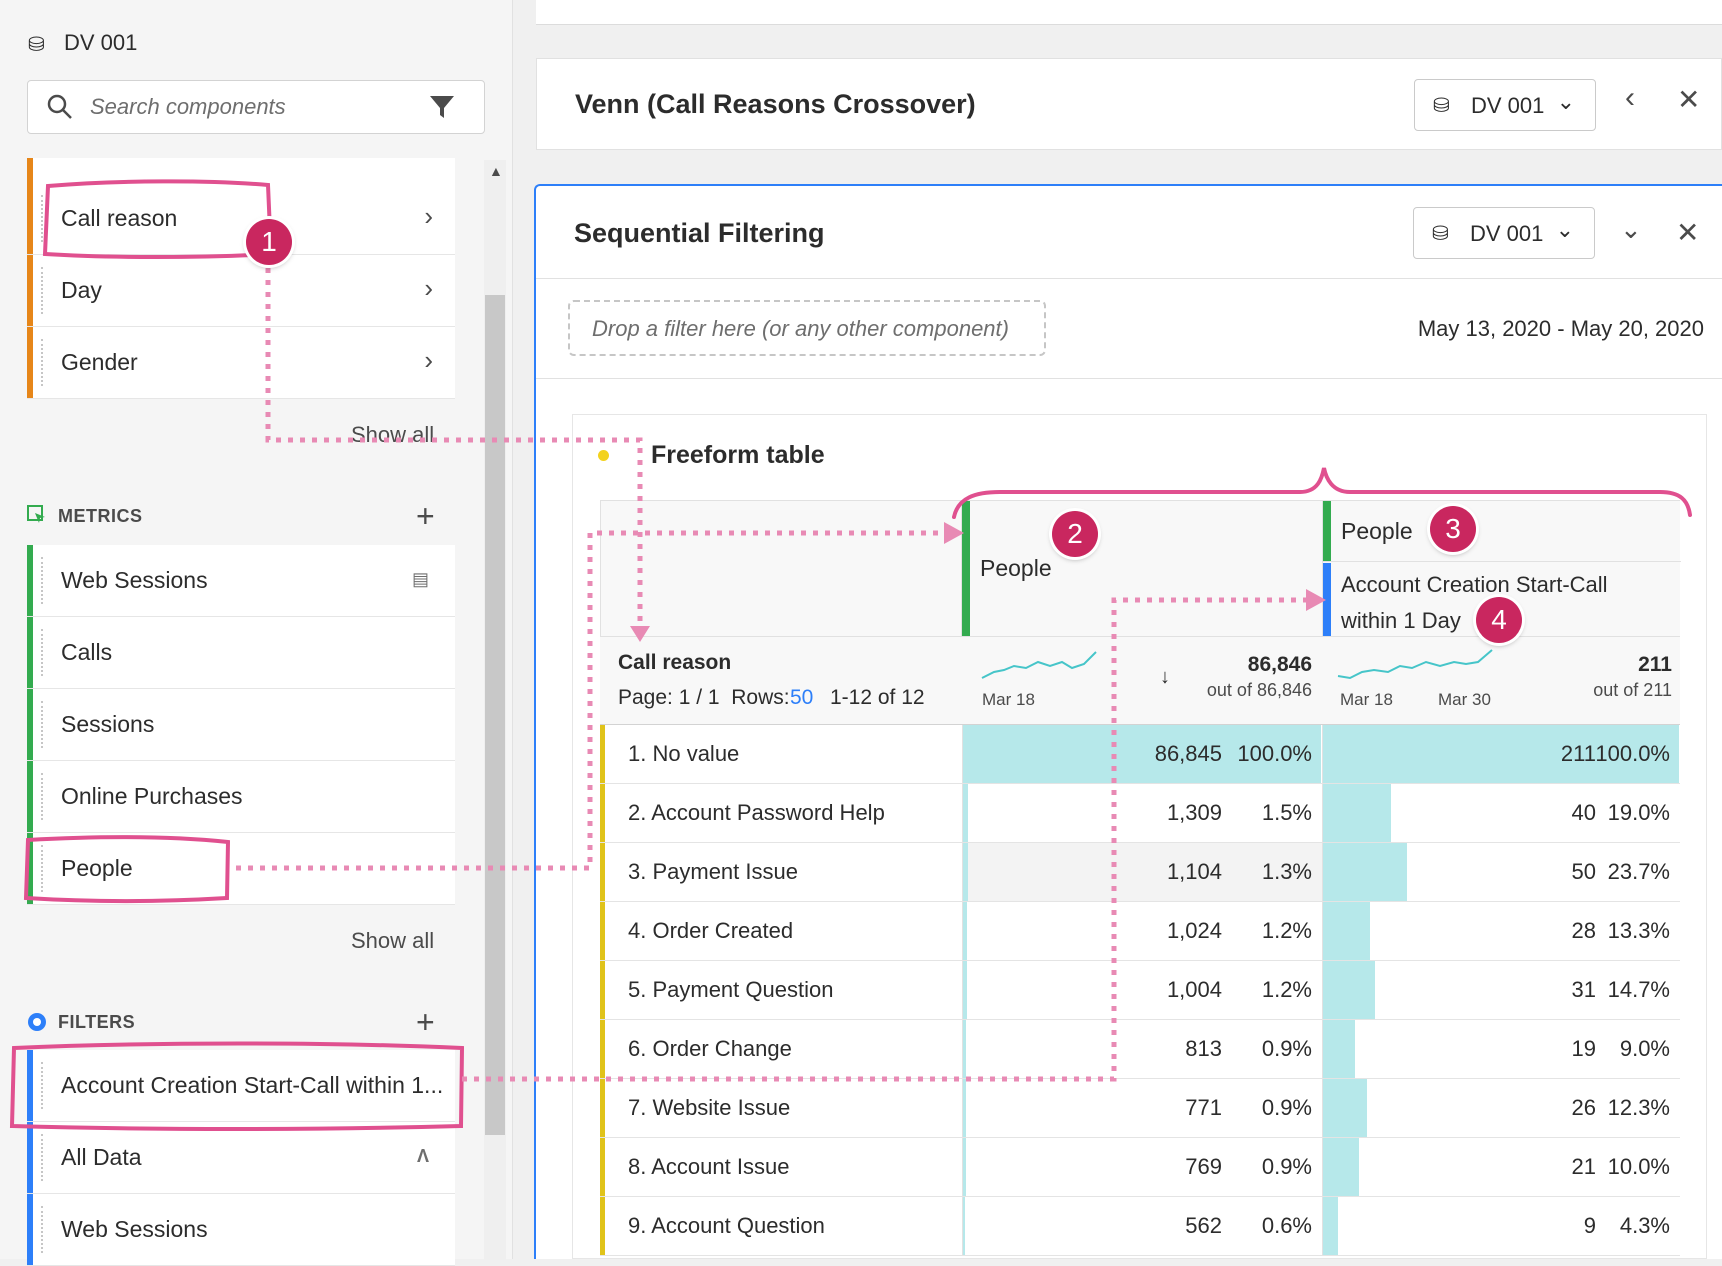 This screenshot has width=1722, height=1266. What do you see at coordinates (1140, 1049) in the screenshot?
I see `table-row: 6. Order Change 813 0.9% 19 9.0%` at bounding box center [1140, 1049].